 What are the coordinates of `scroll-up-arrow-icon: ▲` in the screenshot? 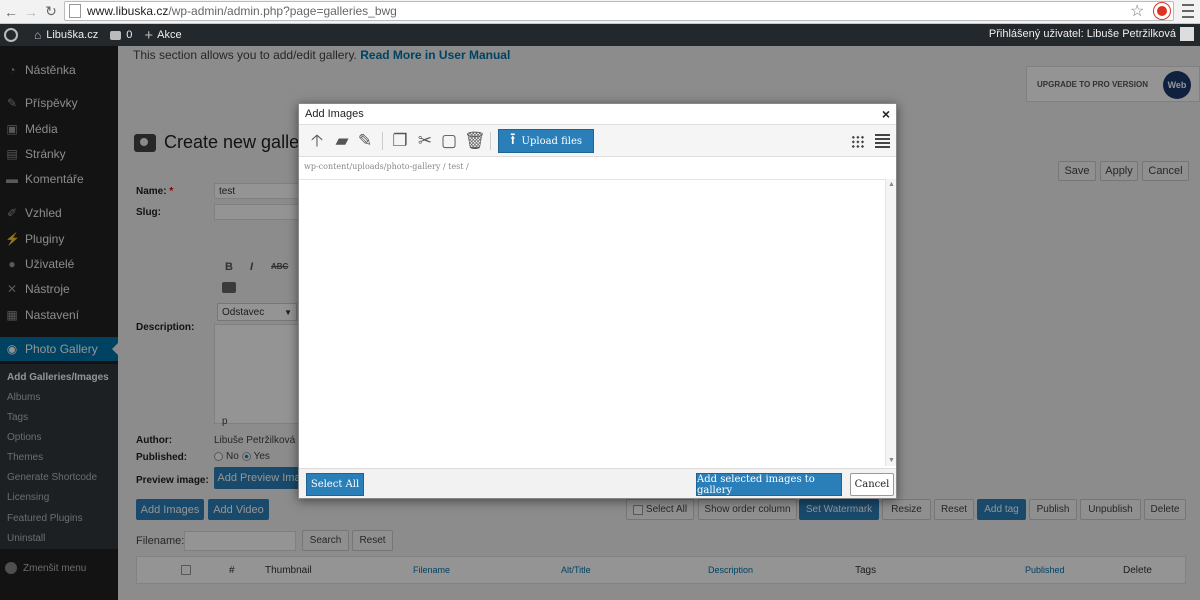 It's located at (891, 184).